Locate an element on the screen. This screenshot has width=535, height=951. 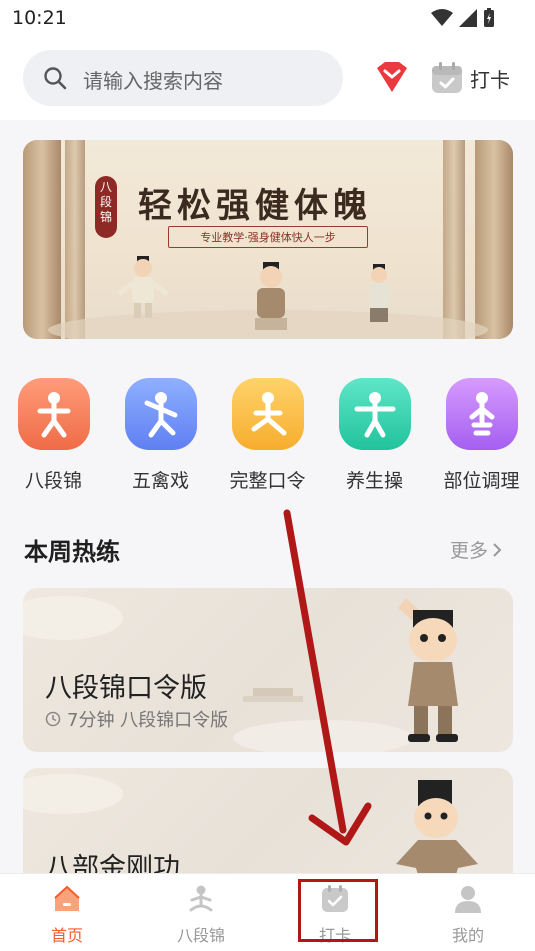
card-title: 八段锦口令版 is located at coordinates (126, 688).